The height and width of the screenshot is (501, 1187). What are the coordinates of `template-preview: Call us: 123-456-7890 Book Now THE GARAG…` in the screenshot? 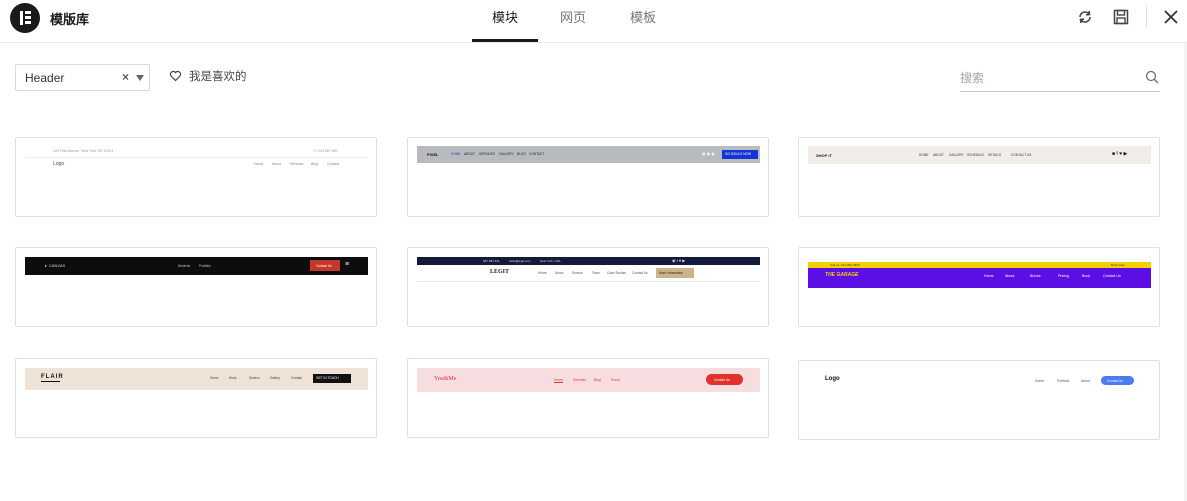 It's located at (979, 275).